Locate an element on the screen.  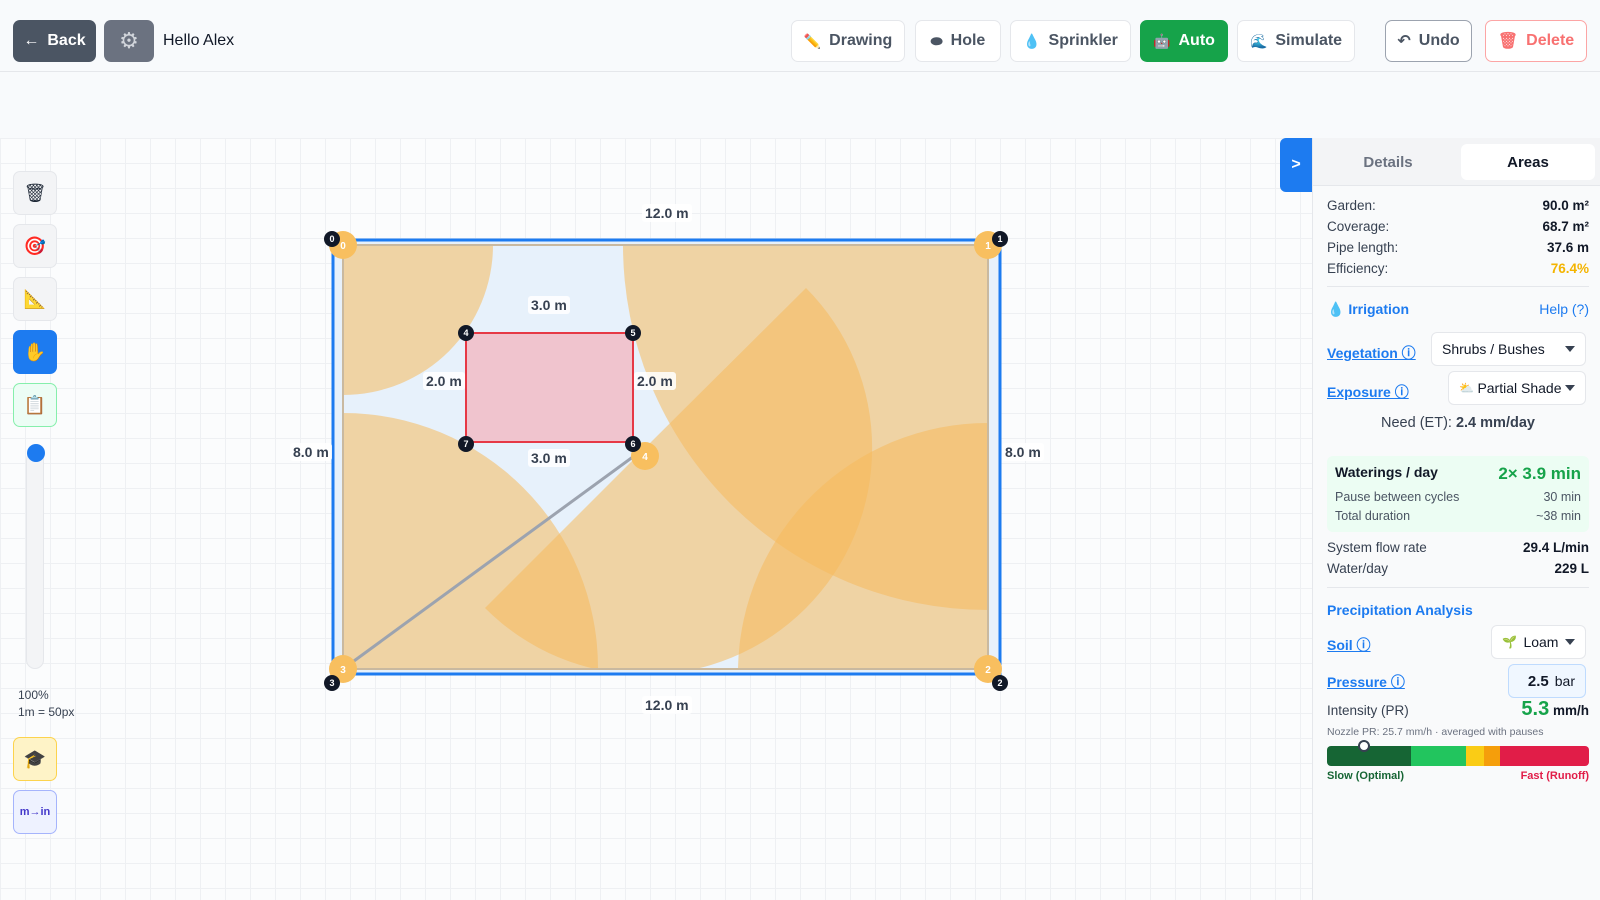
pressure-link: Pressure ⓘ is located at coordinates (1366, 682).